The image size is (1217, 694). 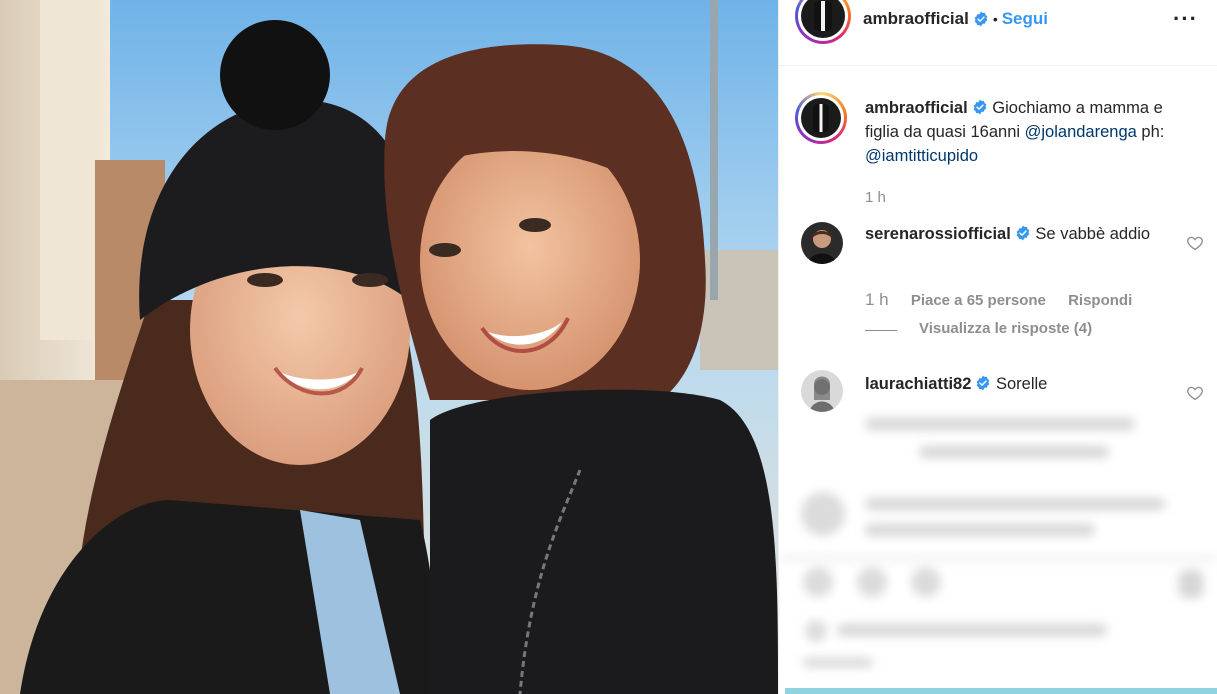 What do you see at coordinates (823, 22) in the screenshot?
I see `author-avatar` at bounding box center [823, 22].